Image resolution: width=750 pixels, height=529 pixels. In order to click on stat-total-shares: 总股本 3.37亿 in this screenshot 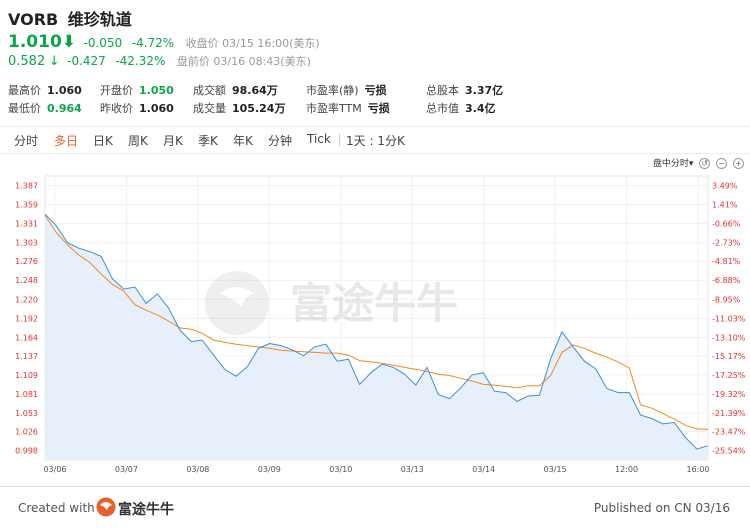, I will do `click(465, 90)`.